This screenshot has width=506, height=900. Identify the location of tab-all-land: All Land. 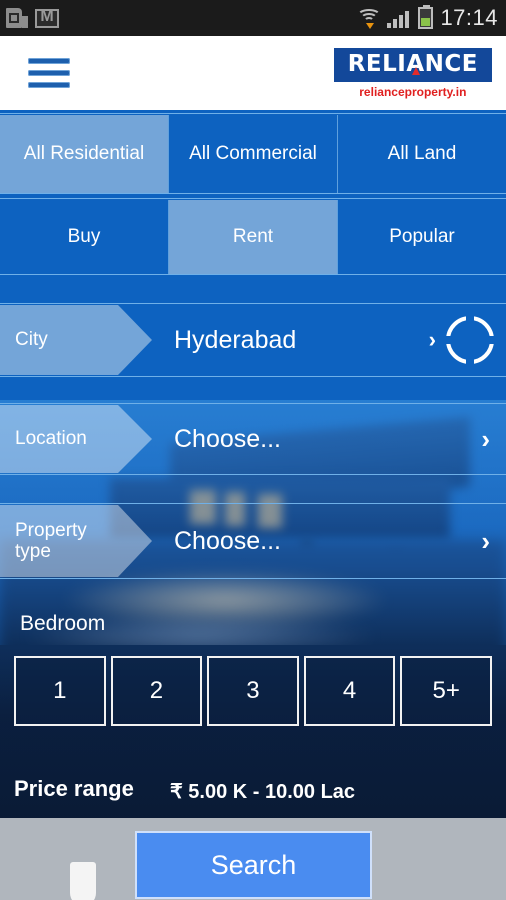
(422, 154).